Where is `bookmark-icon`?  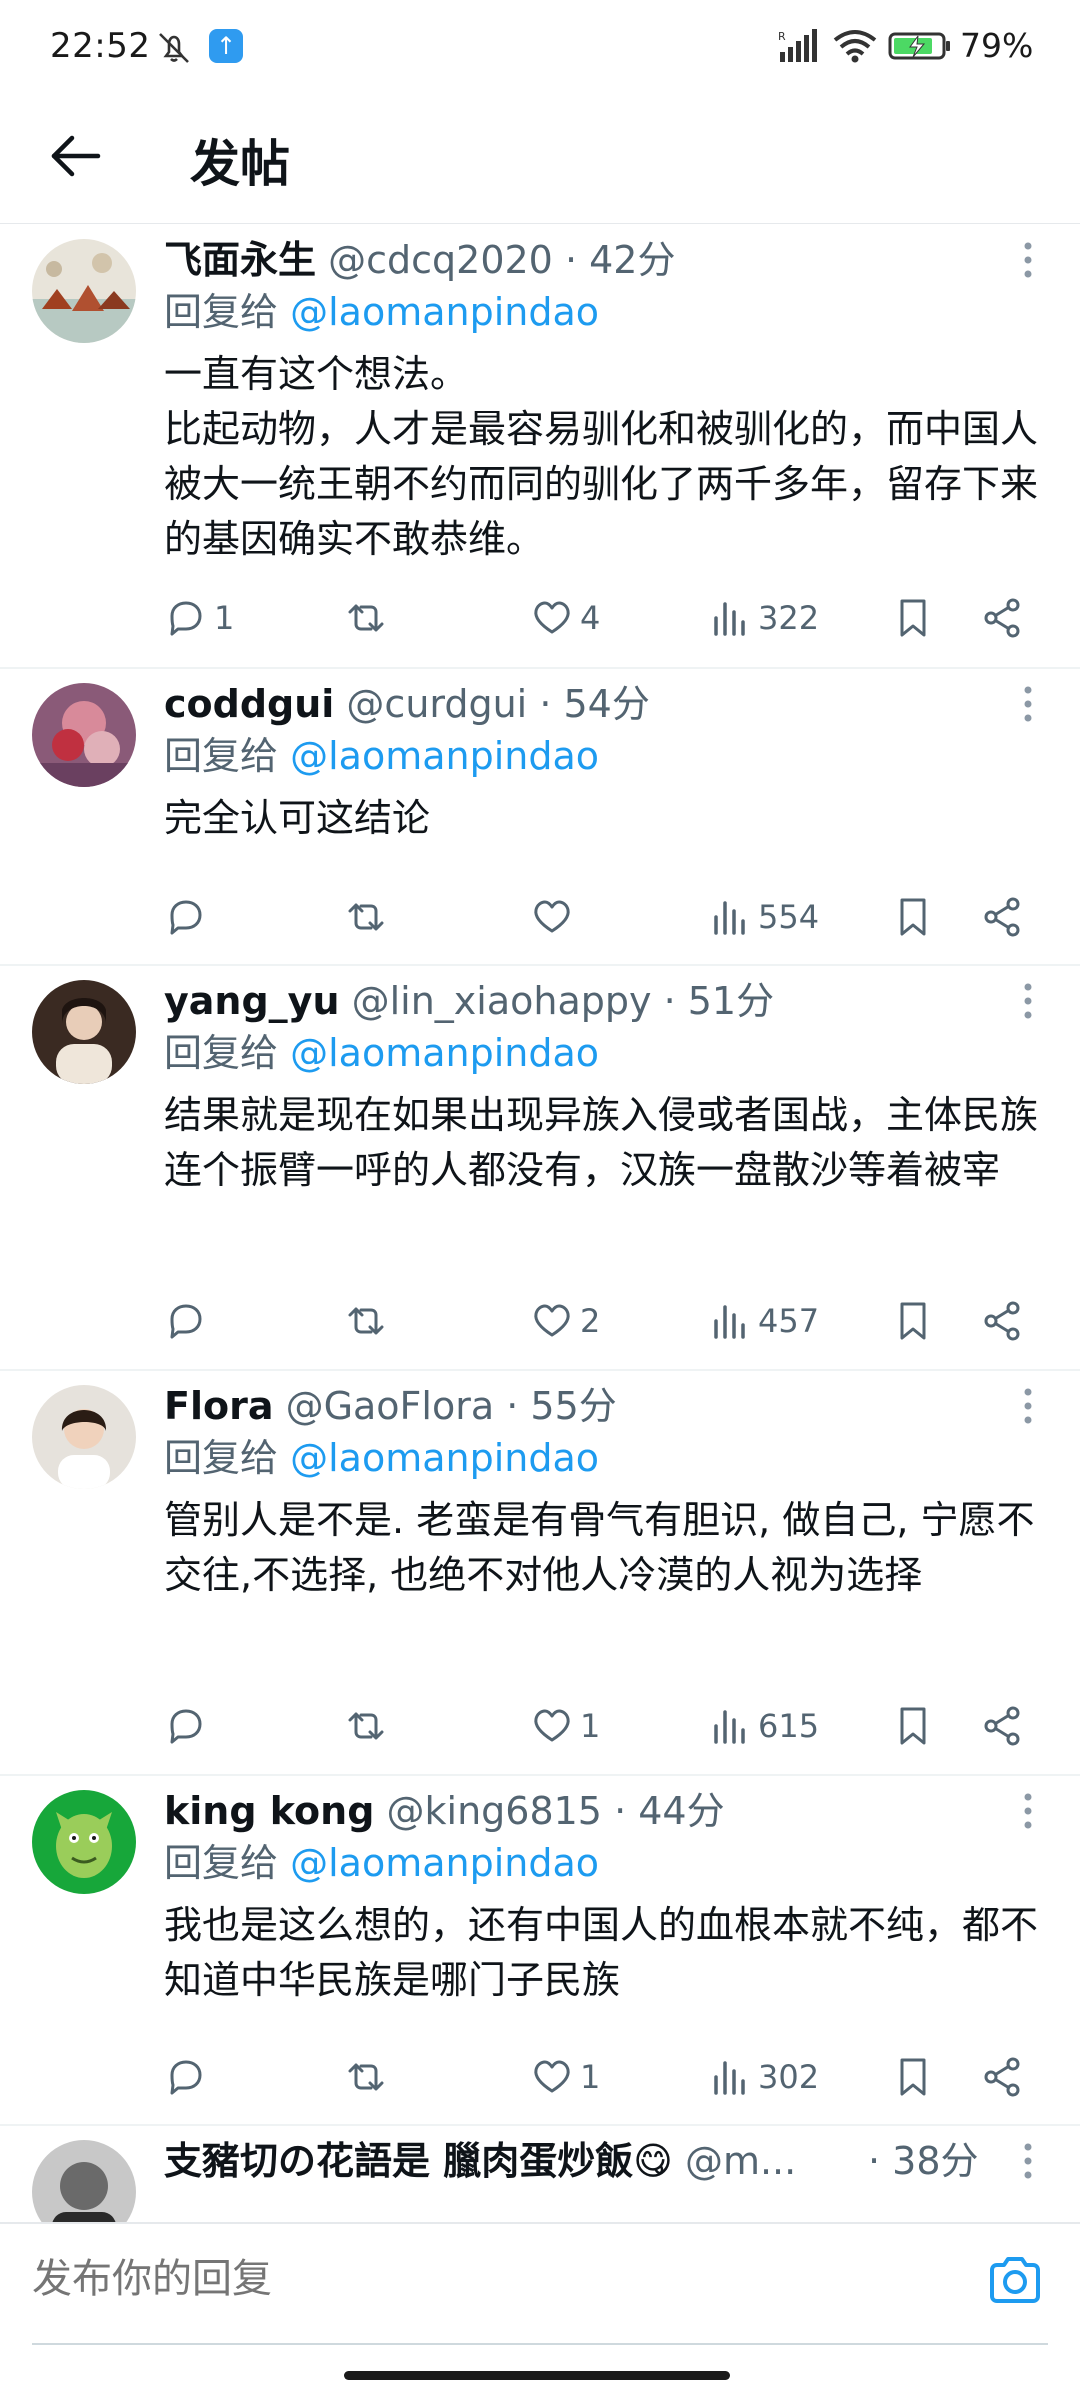
bookmark-icon is located at coordinates (913, 1726).